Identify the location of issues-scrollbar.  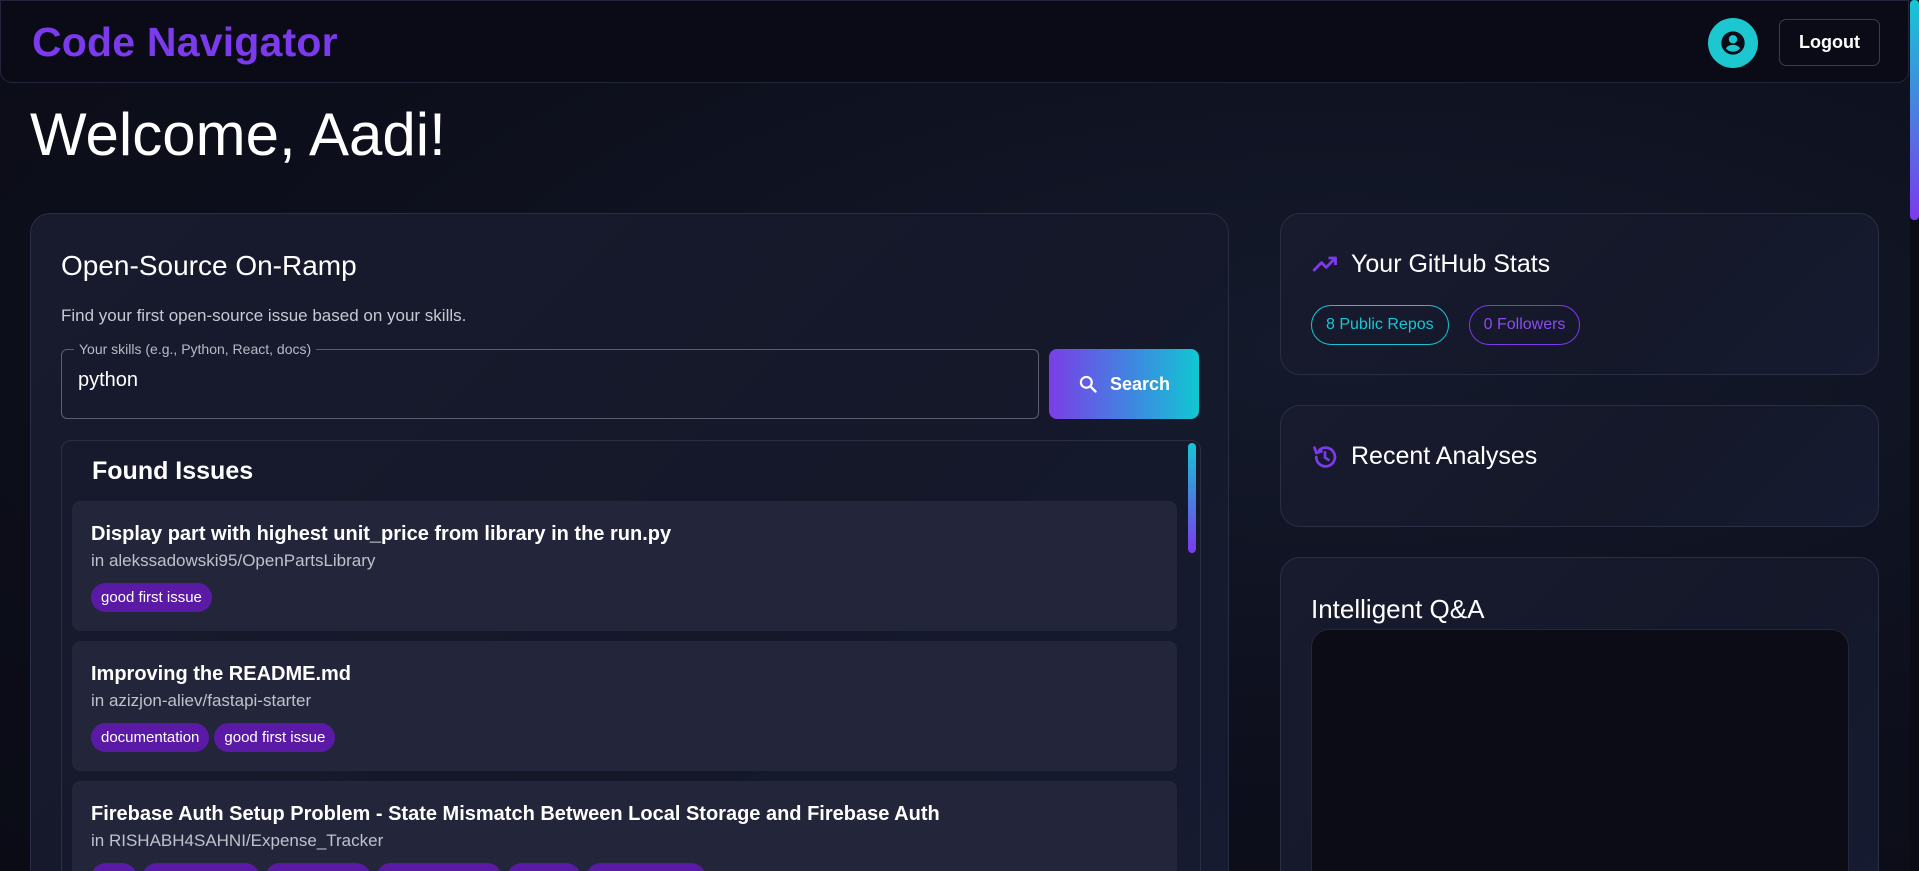
(1192, 498).